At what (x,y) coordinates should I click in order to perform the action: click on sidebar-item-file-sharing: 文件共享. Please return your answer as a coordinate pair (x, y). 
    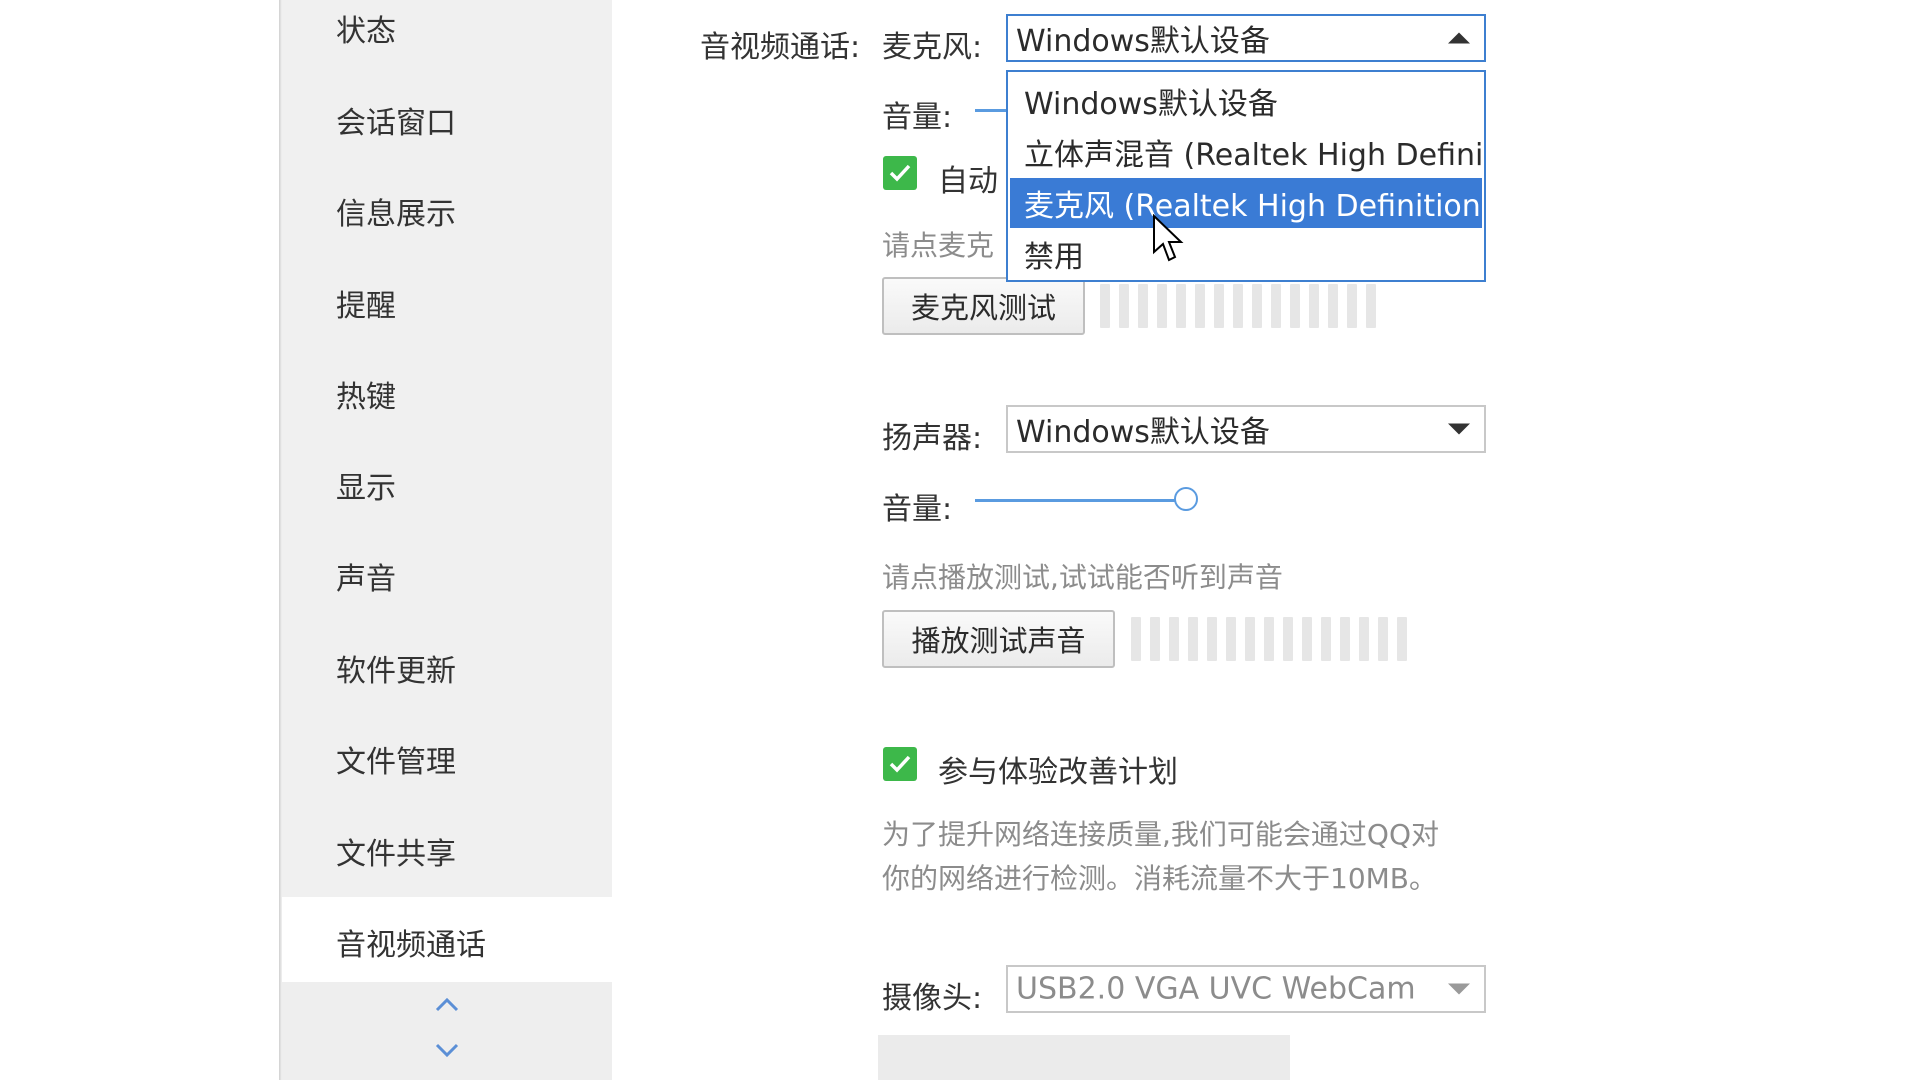
    Looking at the image, I should click on (447, 851).